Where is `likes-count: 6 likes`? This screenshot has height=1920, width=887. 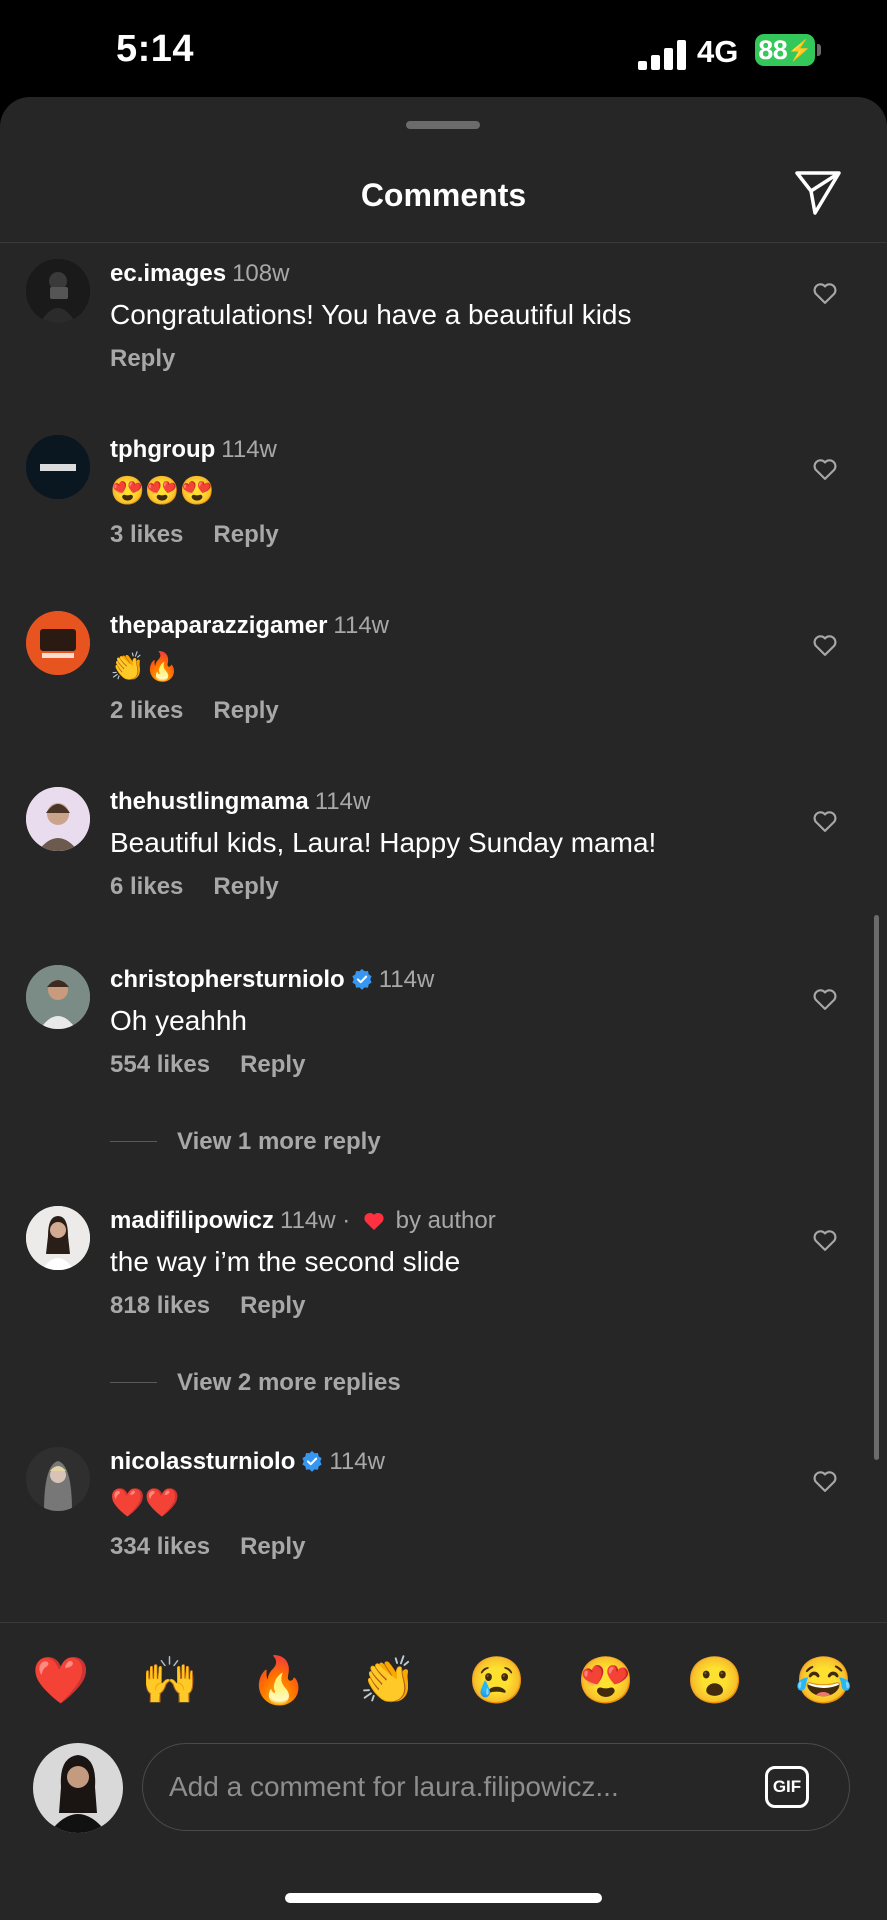 likes-count: 6 likes is located at coordinates (146, 886).